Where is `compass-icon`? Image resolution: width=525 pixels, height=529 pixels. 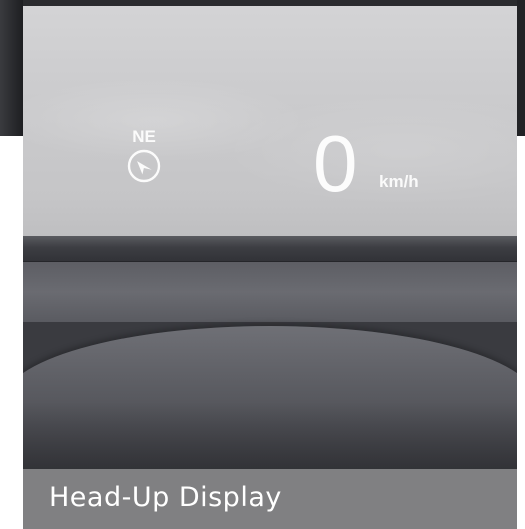 compass-icon is located at coordinates (144, 166).